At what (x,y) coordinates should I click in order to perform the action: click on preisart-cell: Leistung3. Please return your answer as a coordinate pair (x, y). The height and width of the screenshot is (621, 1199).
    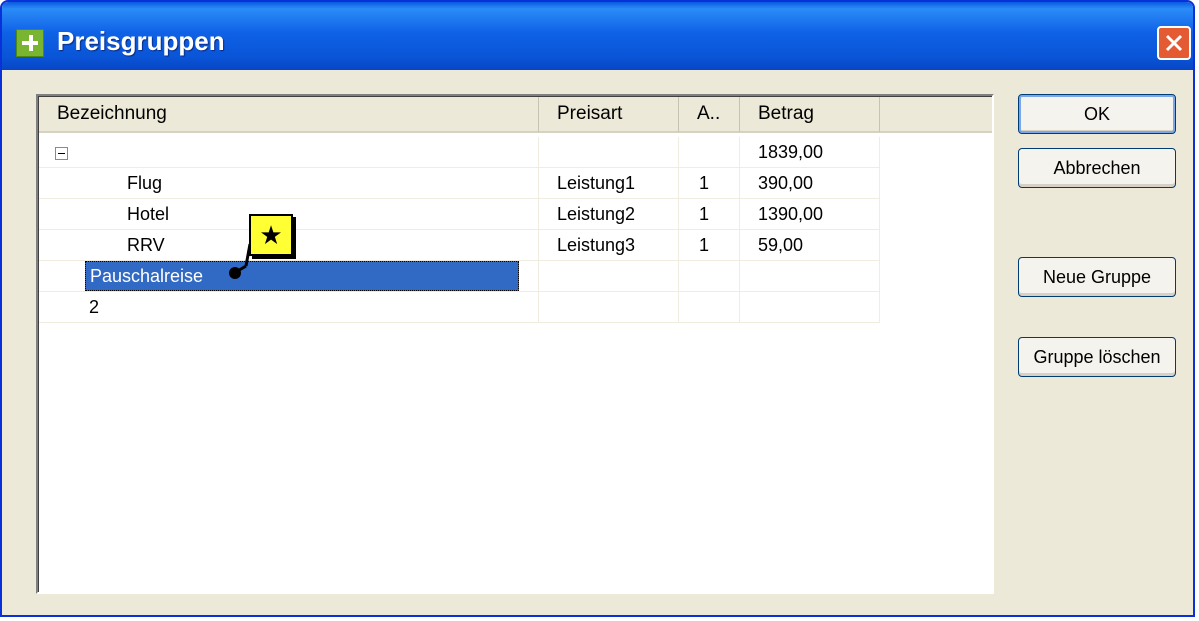
    Looking at the image, I should click on (609, 245).